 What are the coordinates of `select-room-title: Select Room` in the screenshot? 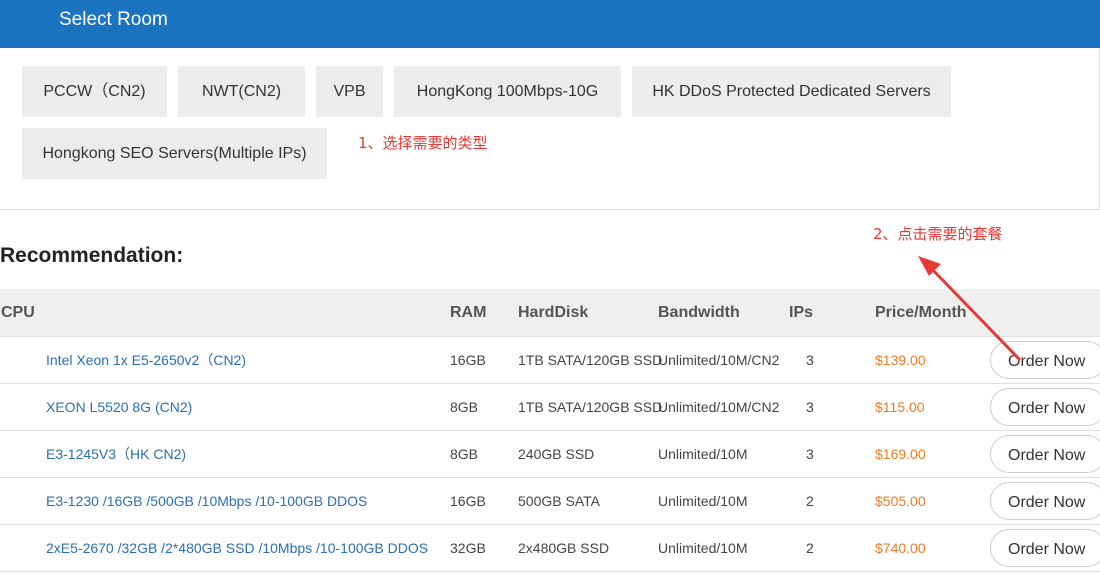 It's located at (113, 19).